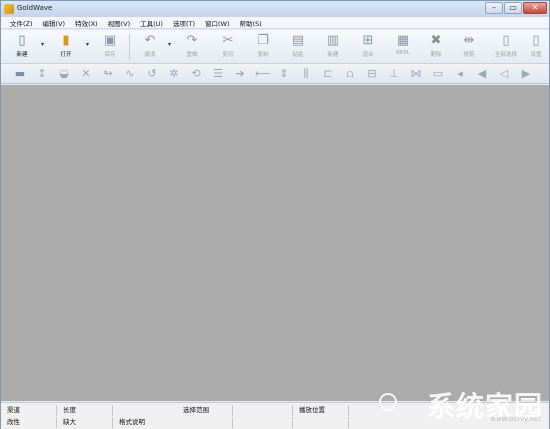 The image size is (550, 429). I want to click on cut-button-label: 剪切, so click(228, 55).